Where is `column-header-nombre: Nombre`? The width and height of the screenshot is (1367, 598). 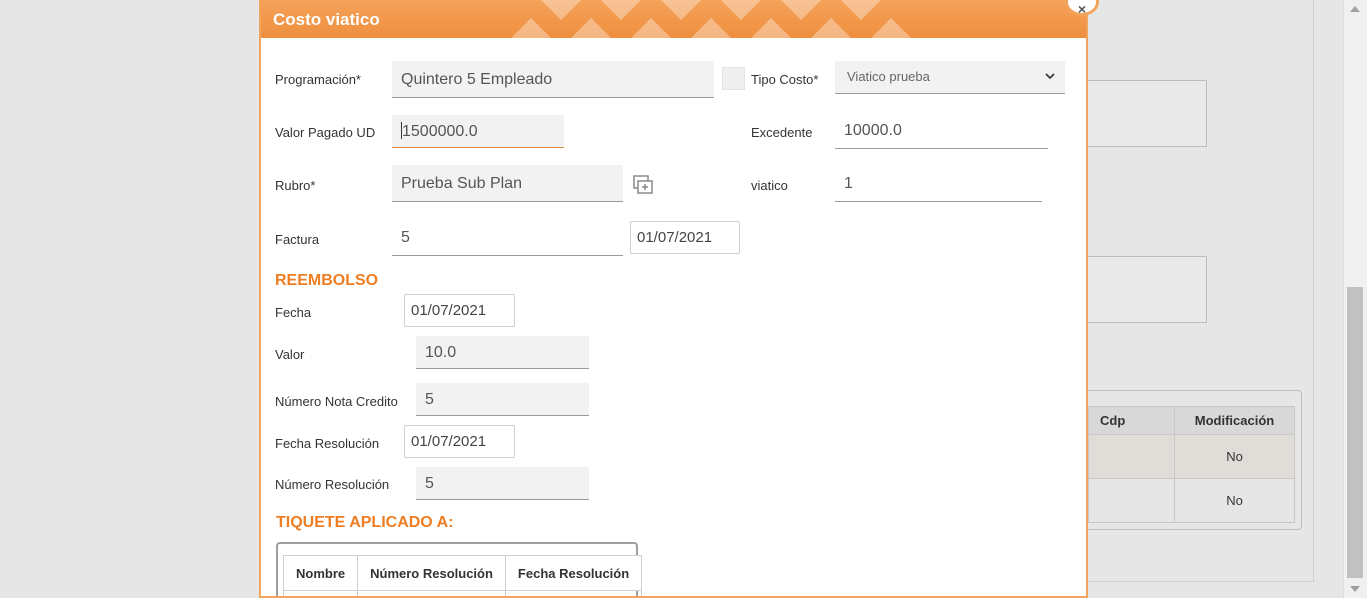
column-header-nombre: Nombre is located at coordinates (320, 573).